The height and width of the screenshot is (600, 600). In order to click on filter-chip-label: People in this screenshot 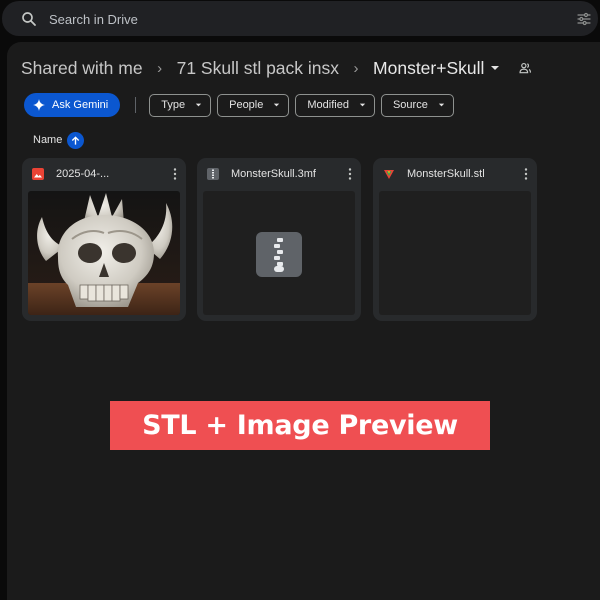, I will do `click(246, 105)`.